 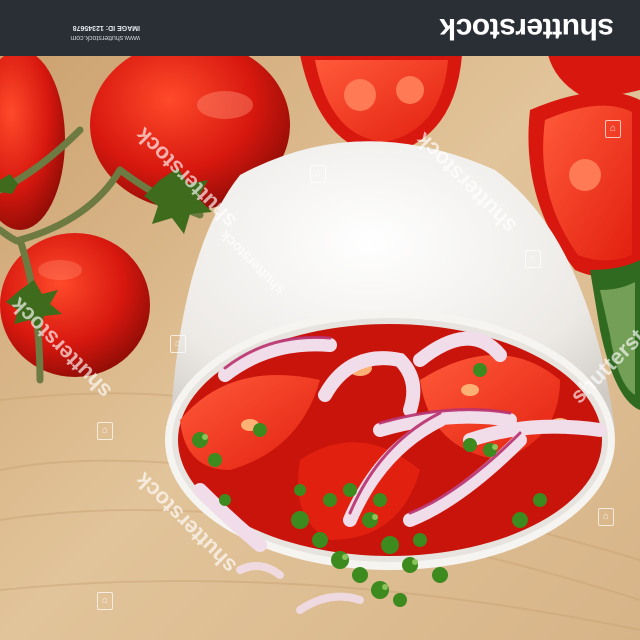 I want to click on stock-logo: shutterstock, so click(x=526, y=28).